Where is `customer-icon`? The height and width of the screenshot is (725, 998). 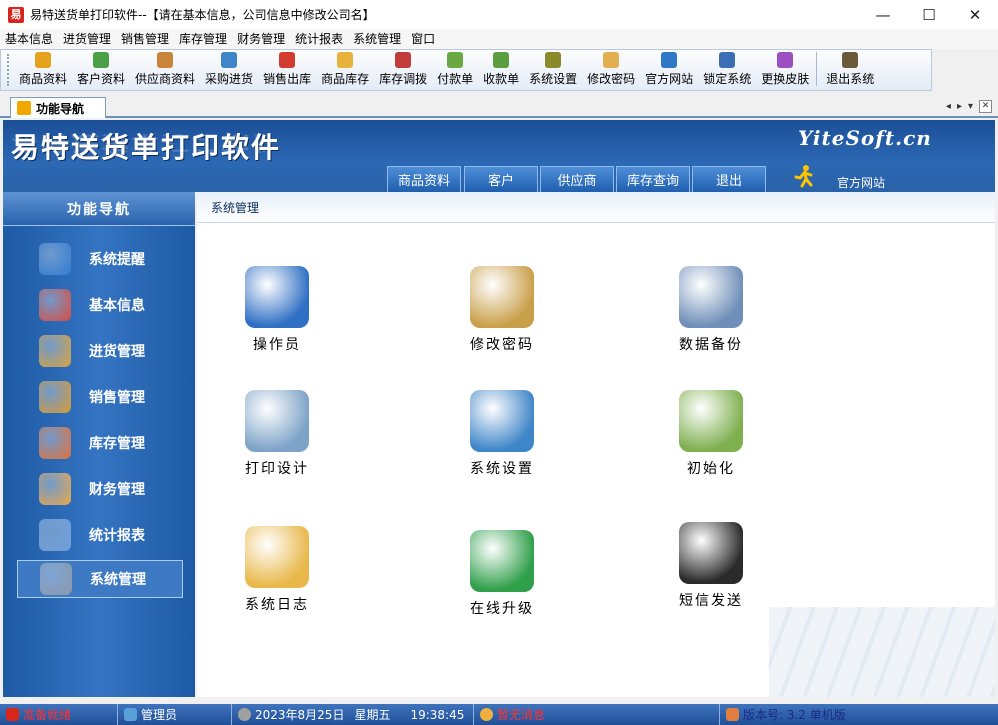
customer-icon is located at coordinates (101, 60).